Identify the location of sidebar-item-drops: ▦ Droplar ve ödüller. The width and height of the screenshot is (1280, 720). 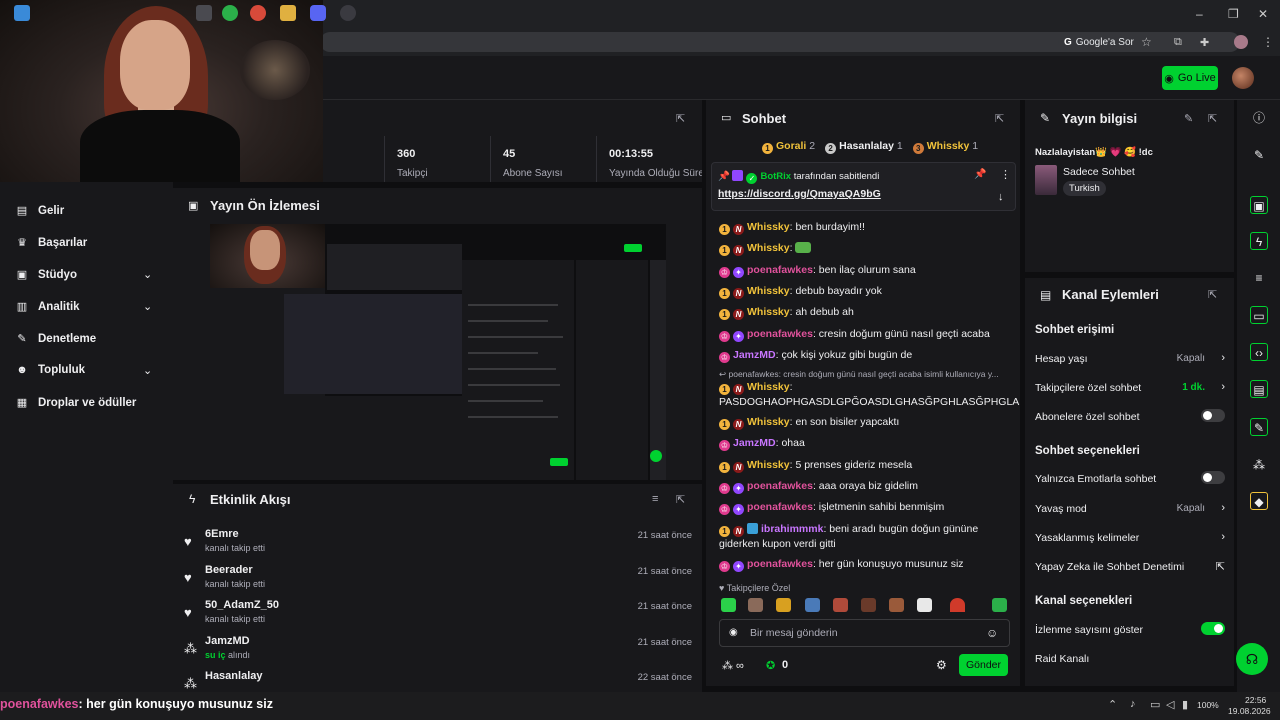
(76, 403).